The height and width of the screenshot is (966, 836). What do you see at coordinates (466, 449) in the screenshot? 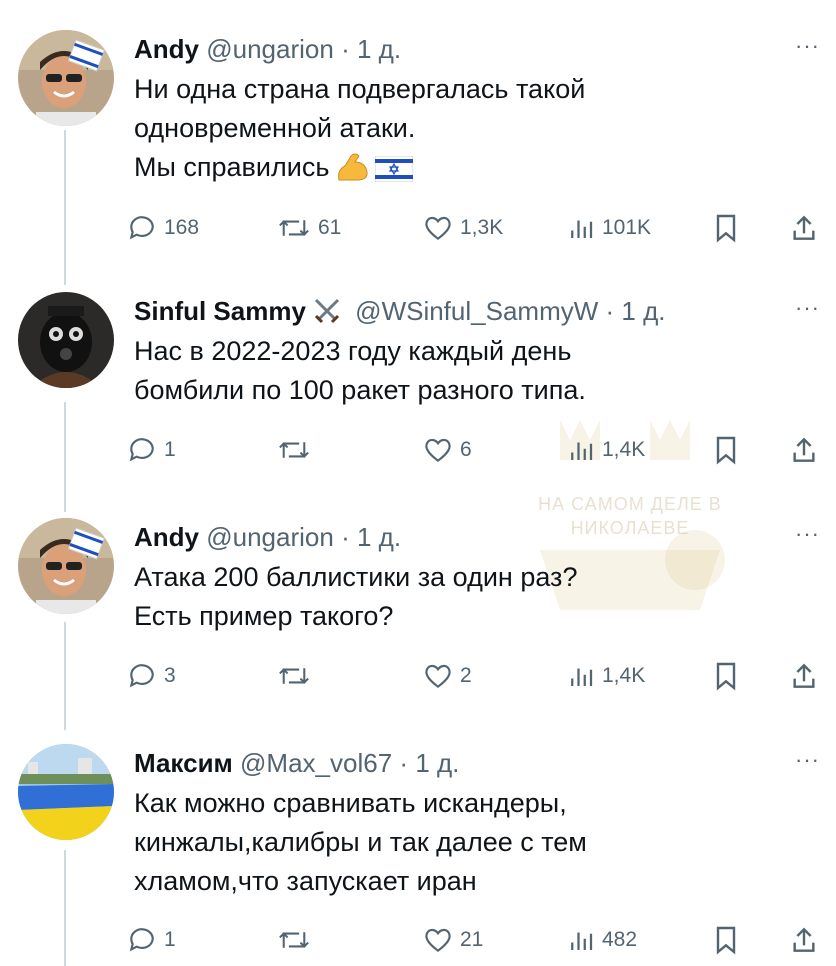
I see `like-count: 6` at bounding box center [466, 449].